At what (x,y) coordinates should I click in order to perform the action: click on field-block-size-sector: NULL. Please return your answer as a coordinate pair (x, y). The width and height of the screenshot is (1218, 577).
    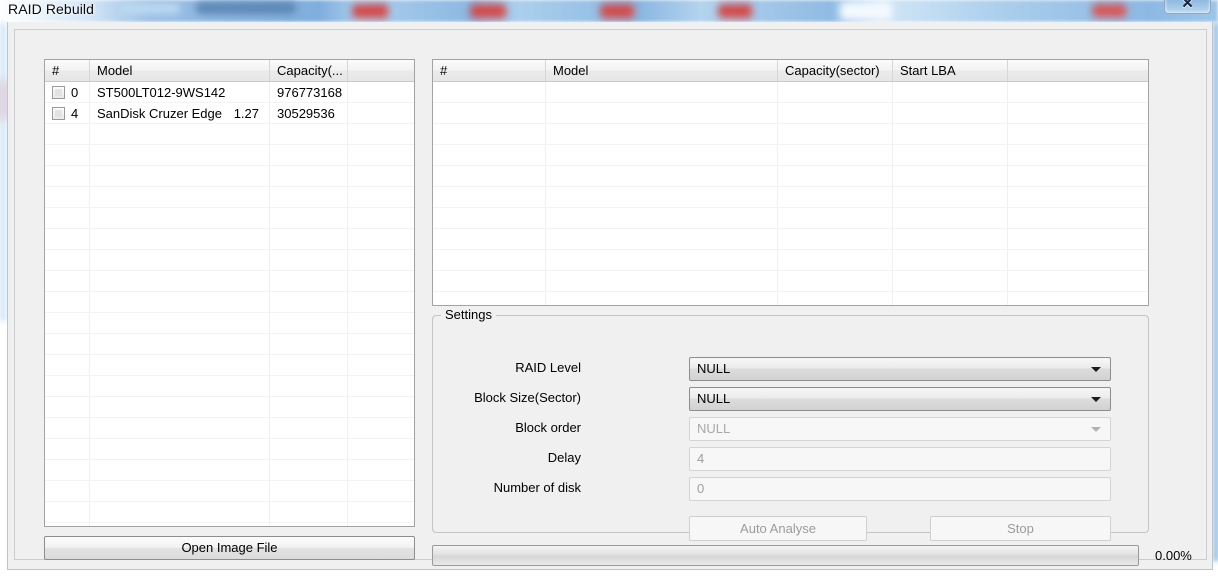
    Looking at the image, I should click on (900, 399).